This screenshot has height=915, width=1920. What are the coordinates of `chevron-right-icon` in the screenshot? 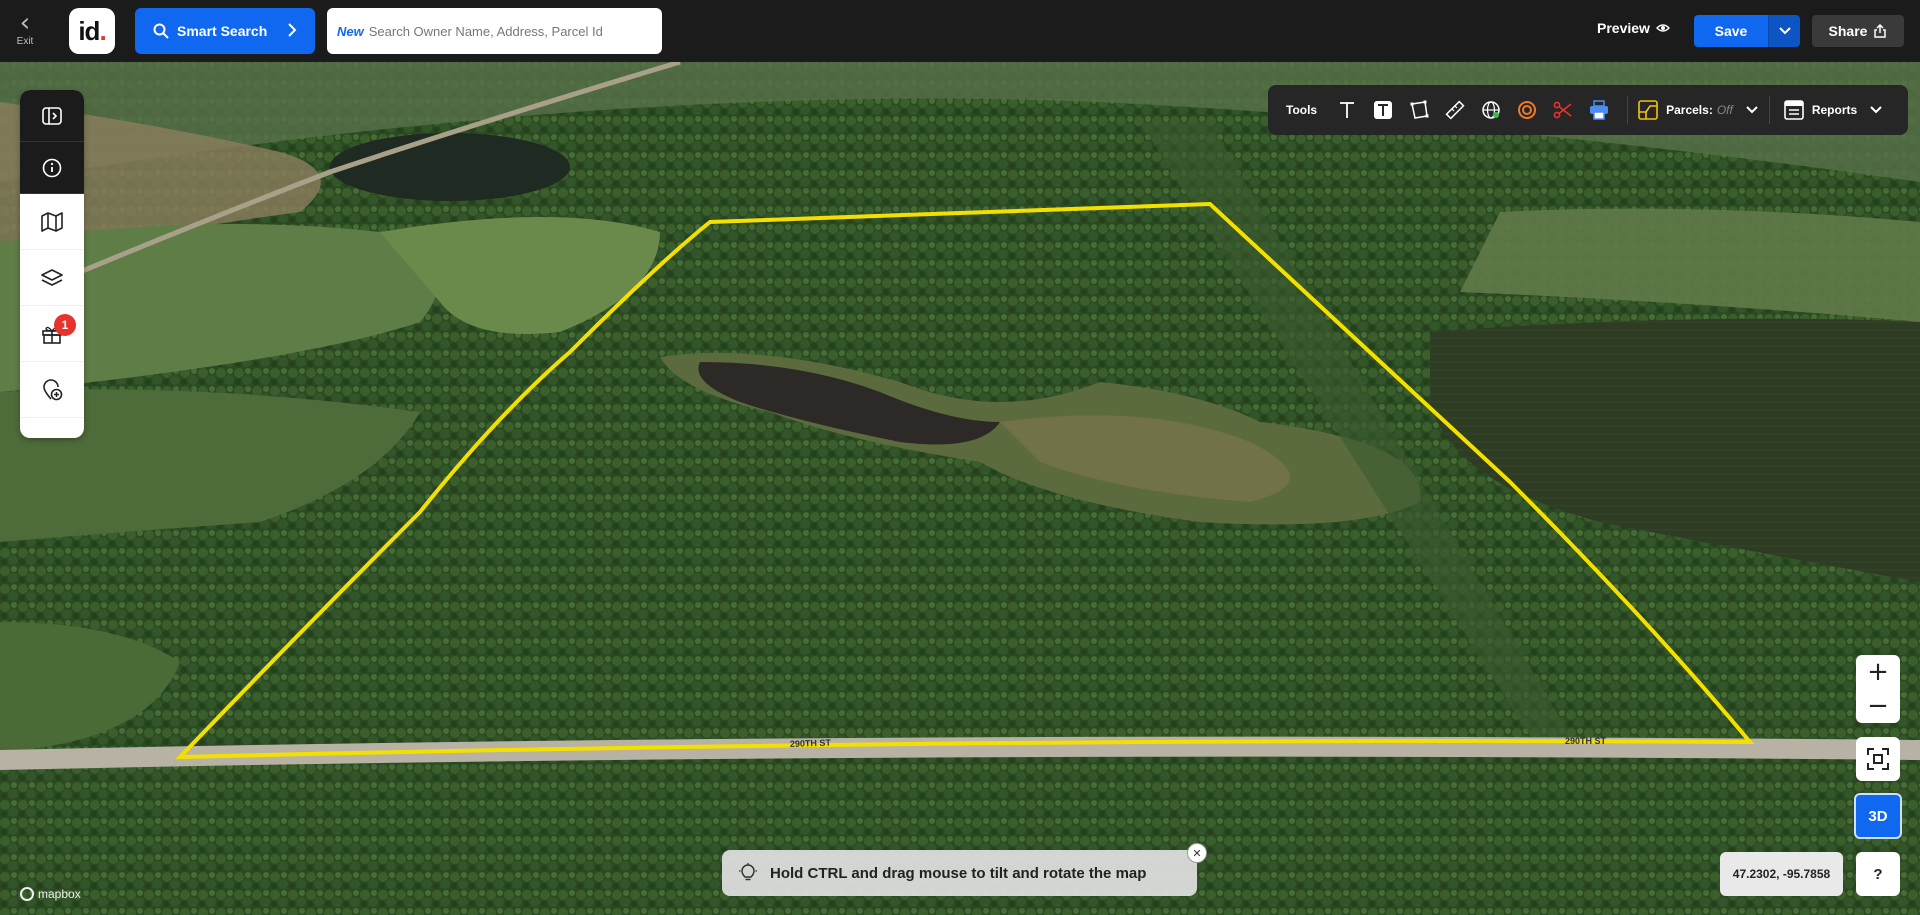 It's located at (292, 30).